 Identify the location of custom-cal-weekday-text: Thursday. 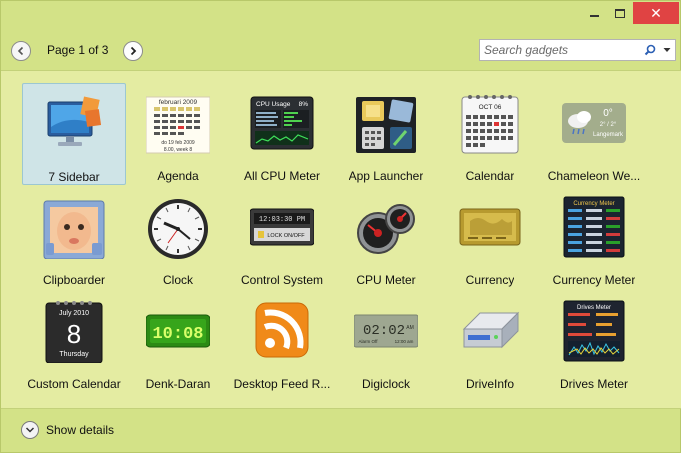
(74, 354).